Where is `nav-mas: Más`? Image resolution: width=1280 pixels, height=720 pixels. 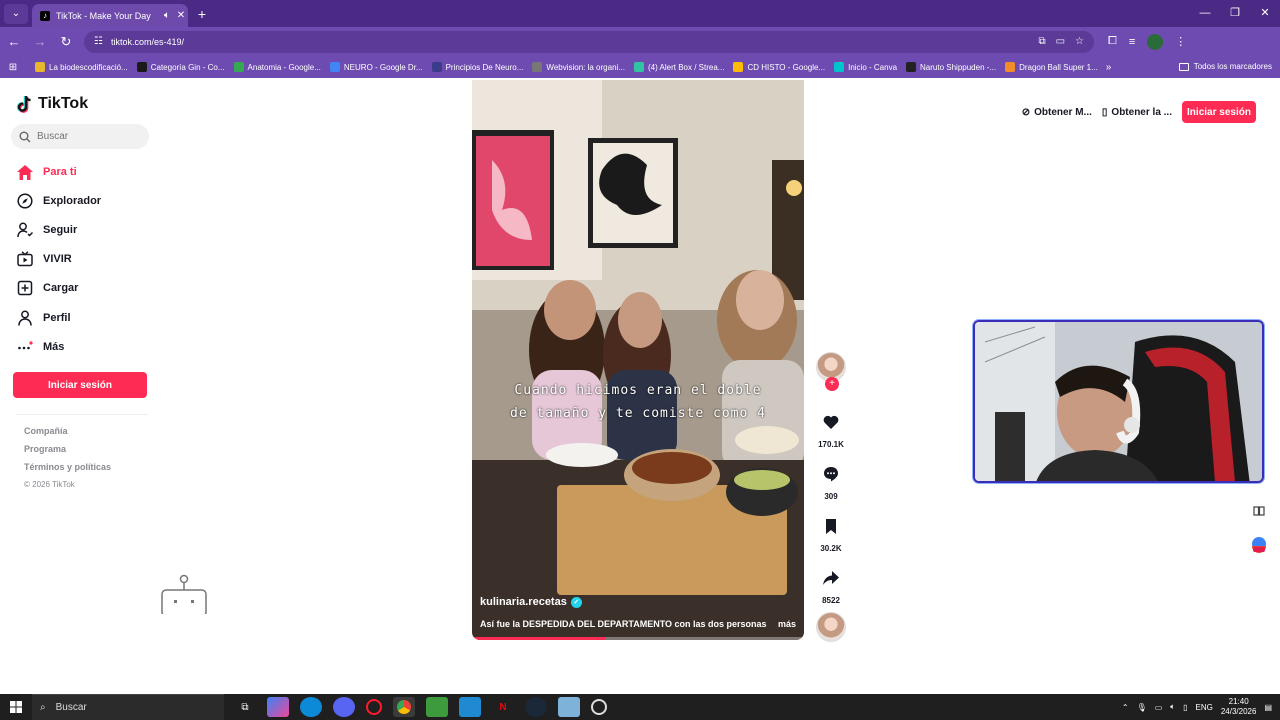
nav-mas: Más is located at coordinates (40, 347).